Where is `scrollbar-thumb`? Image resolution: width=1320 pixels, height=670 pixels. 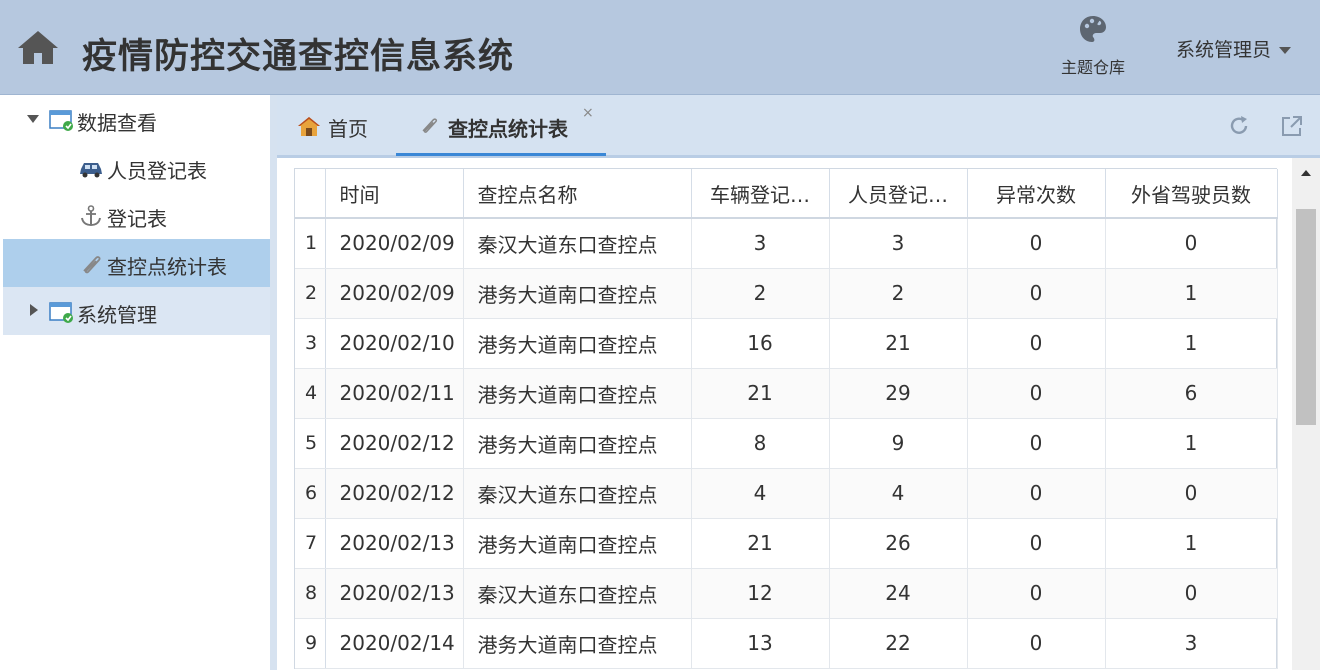 scrollbar-thumb is located at coordinates (1306, 317).